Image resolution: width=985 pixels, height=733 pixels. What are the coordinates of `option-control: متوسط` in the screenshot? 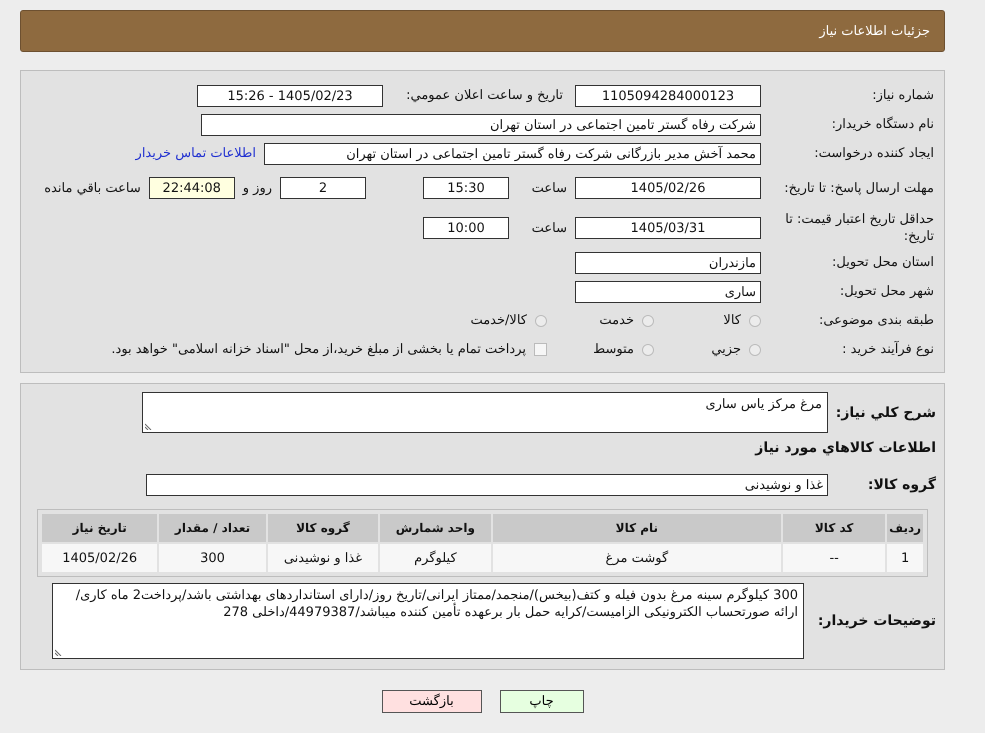 It's located at (605, 349).